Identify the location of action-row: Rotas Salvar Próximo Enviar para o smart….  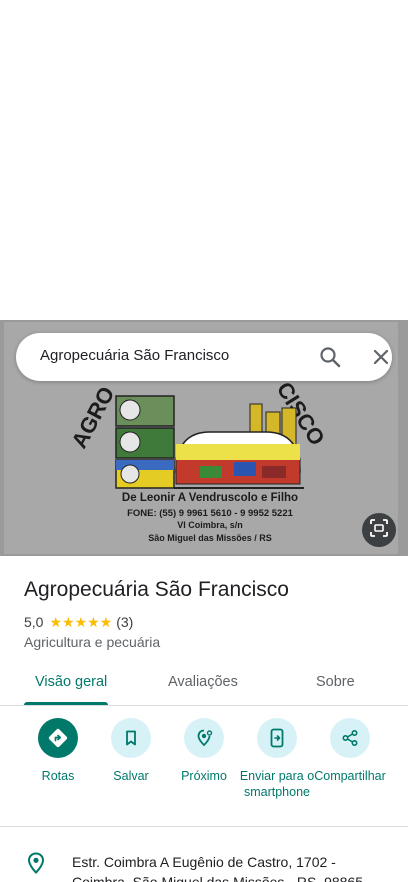
(204, 768).